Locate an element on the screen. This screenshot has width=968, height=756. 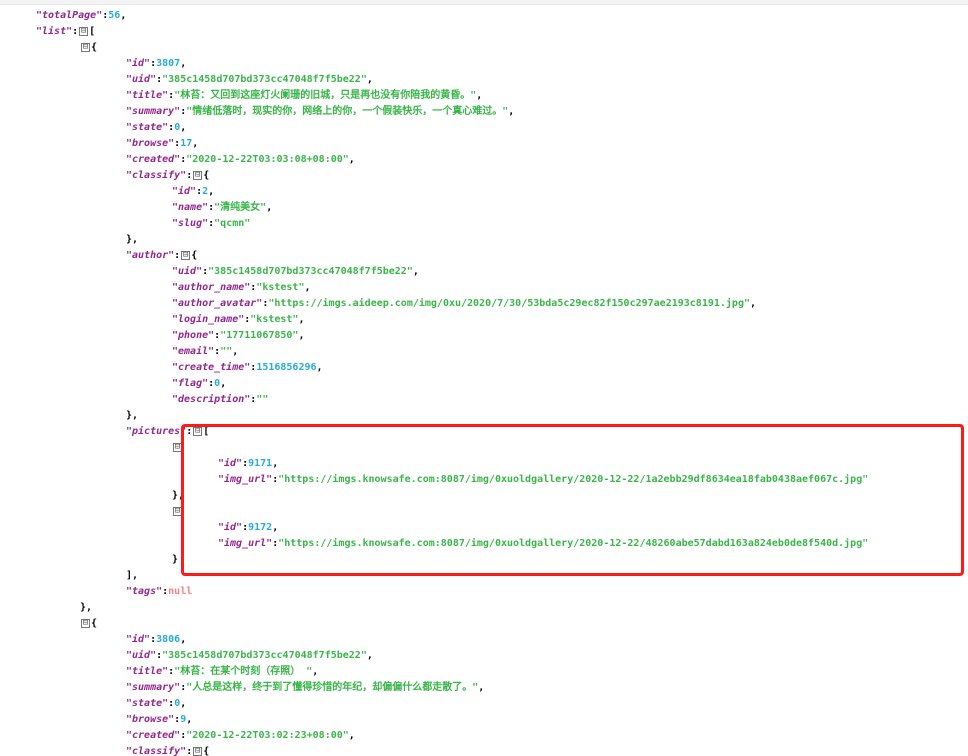
json-string: "清纯美女" is located at coordinates (240, 207).